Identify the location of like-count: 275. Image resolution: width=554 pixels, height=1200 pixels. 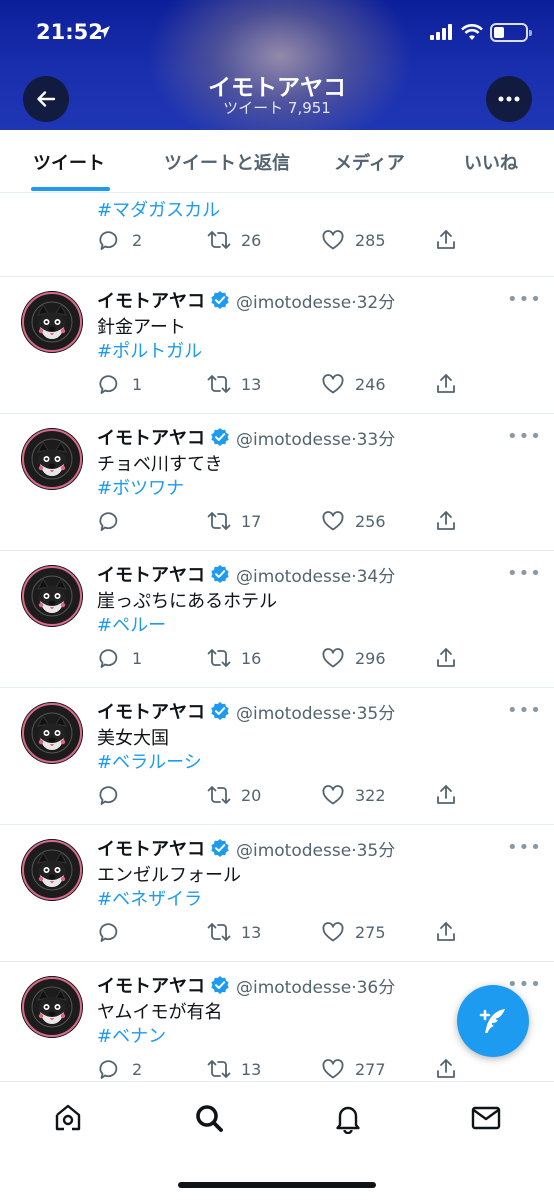
(370, 932).